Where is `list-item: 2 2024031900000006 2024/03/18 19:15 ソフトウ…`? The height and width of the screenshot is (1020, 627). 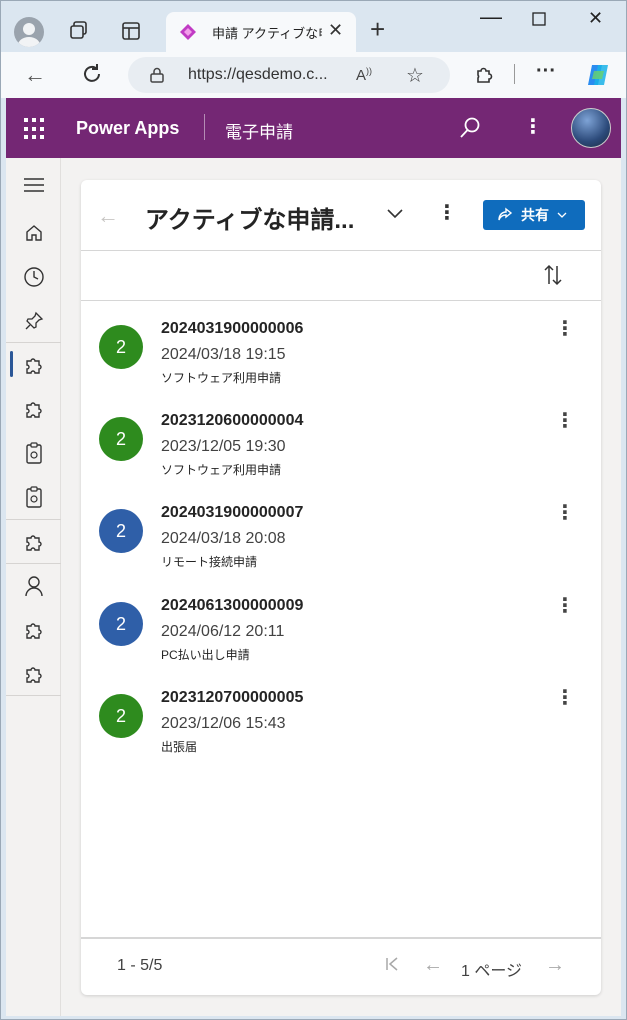 list-item: 2 2024031900000006 2024/03/18 19:15 ソフトウ… is located at coordinates (341, 365).